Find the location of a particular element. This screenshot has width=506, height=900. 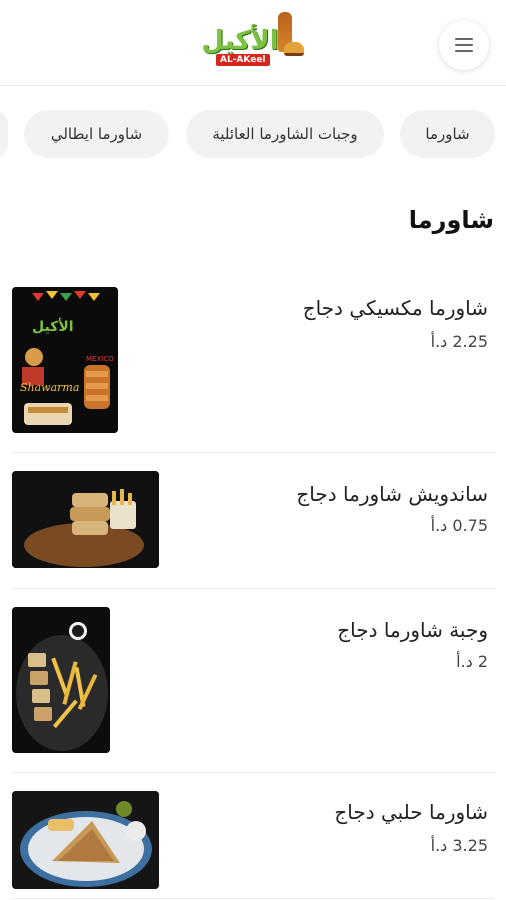

app-header: الأكيل AL-AKeel is located at coordinates (253, 43).